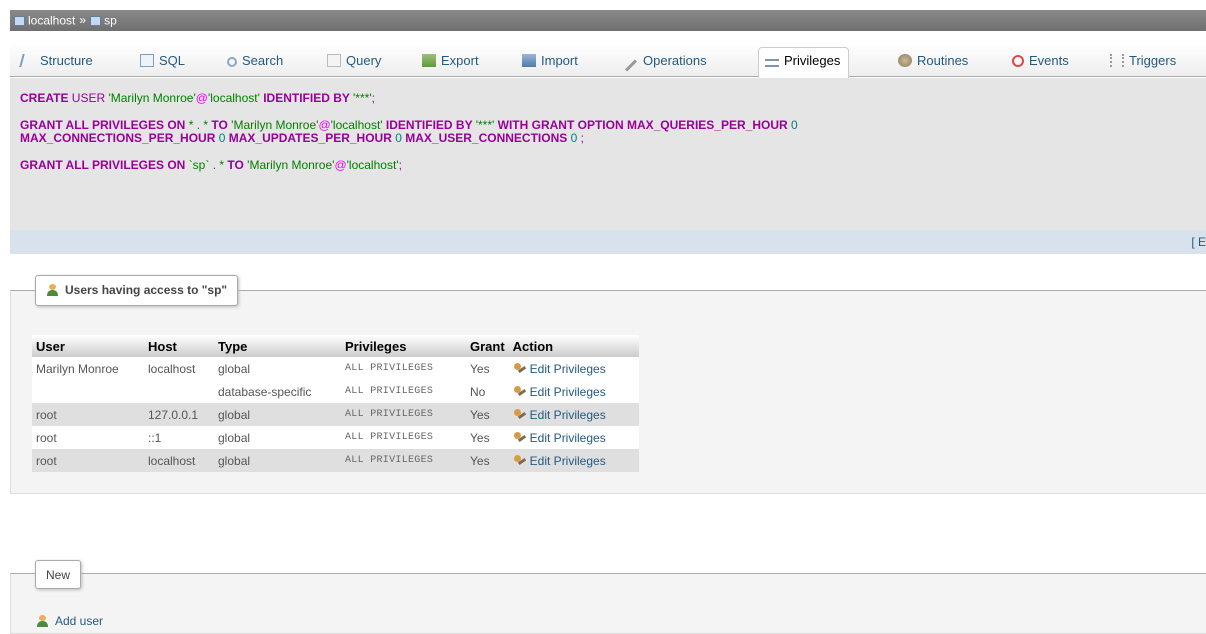  Describe the element at coordinates (355, 62) in the screenshot. I see `tab-query: Query` at that location.